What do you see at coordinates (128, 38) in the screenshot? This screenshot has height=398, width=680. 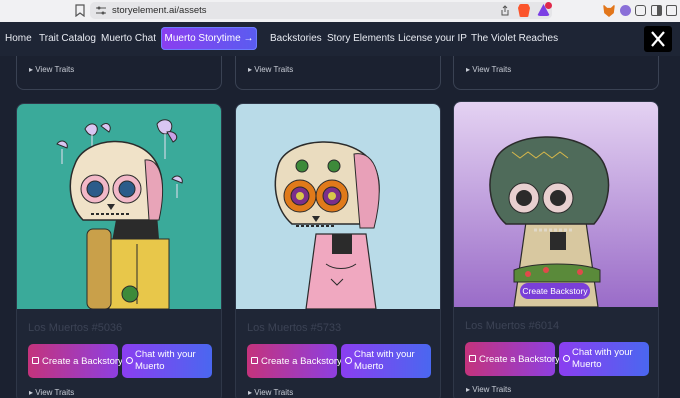 I see `nav-muerto-chat: Muerto Chat` at bounding box center [128, 38].